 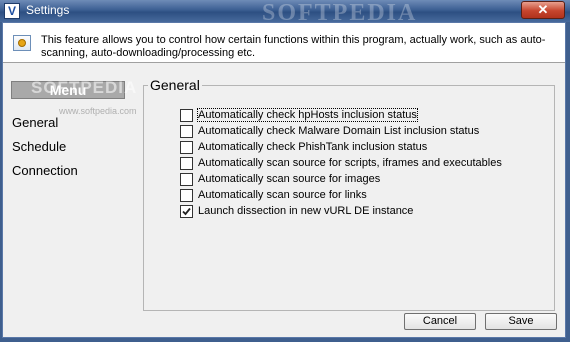 I want to click on cancel-button: Cancel, so click(x=440, y=321).